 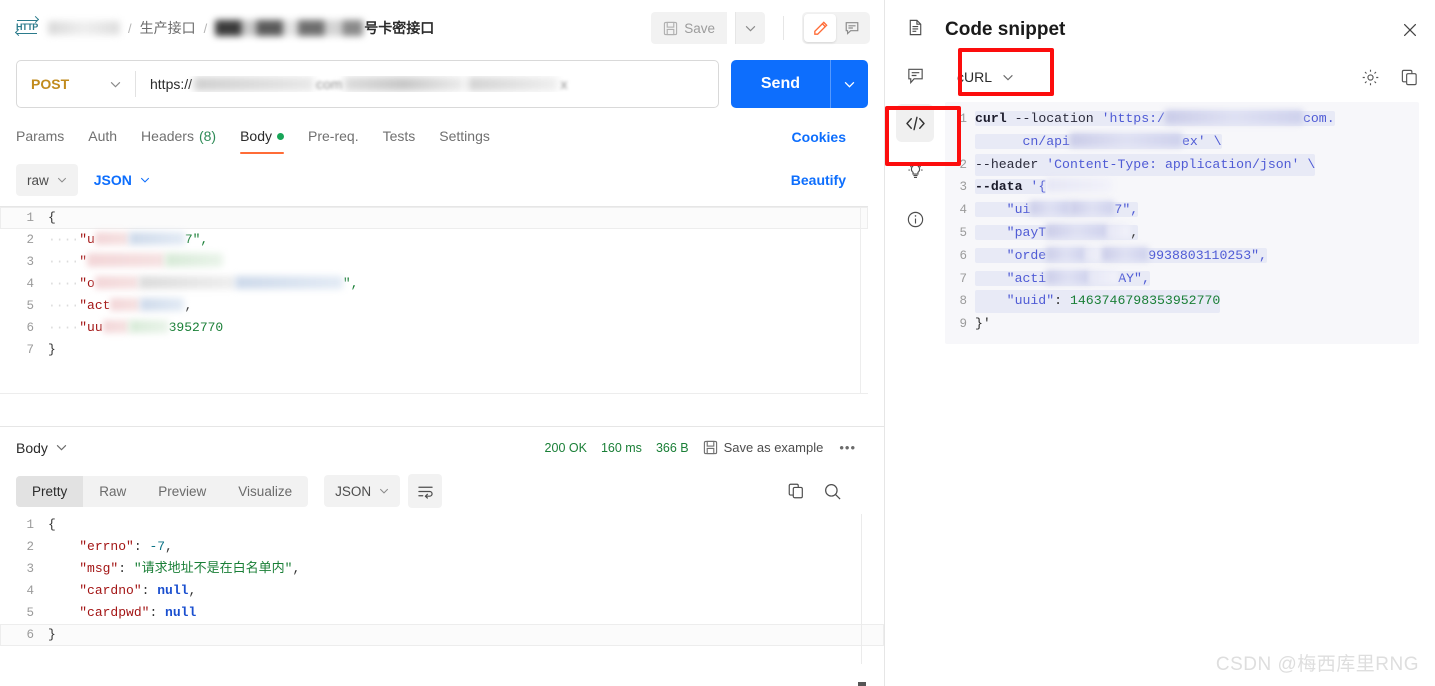 What do you see at coordinates (814, 491) in the screenshot?
I see `response-tools` at bounding box center [814, 491].